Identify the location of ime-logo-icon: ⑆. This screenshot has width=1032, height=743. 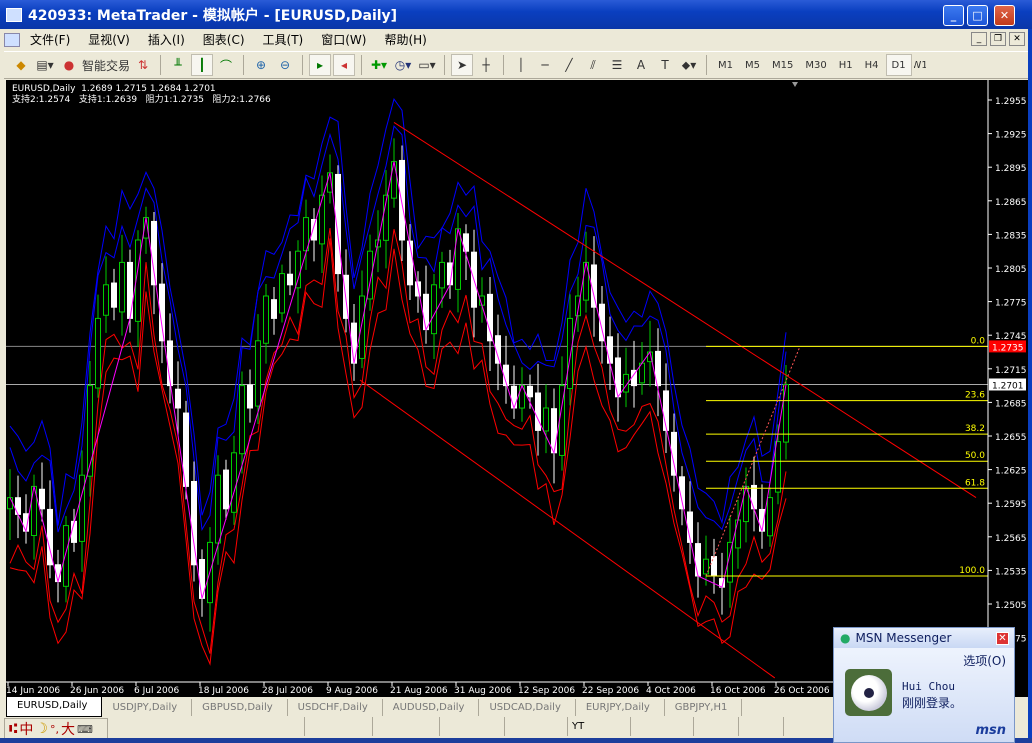
(13, 729).